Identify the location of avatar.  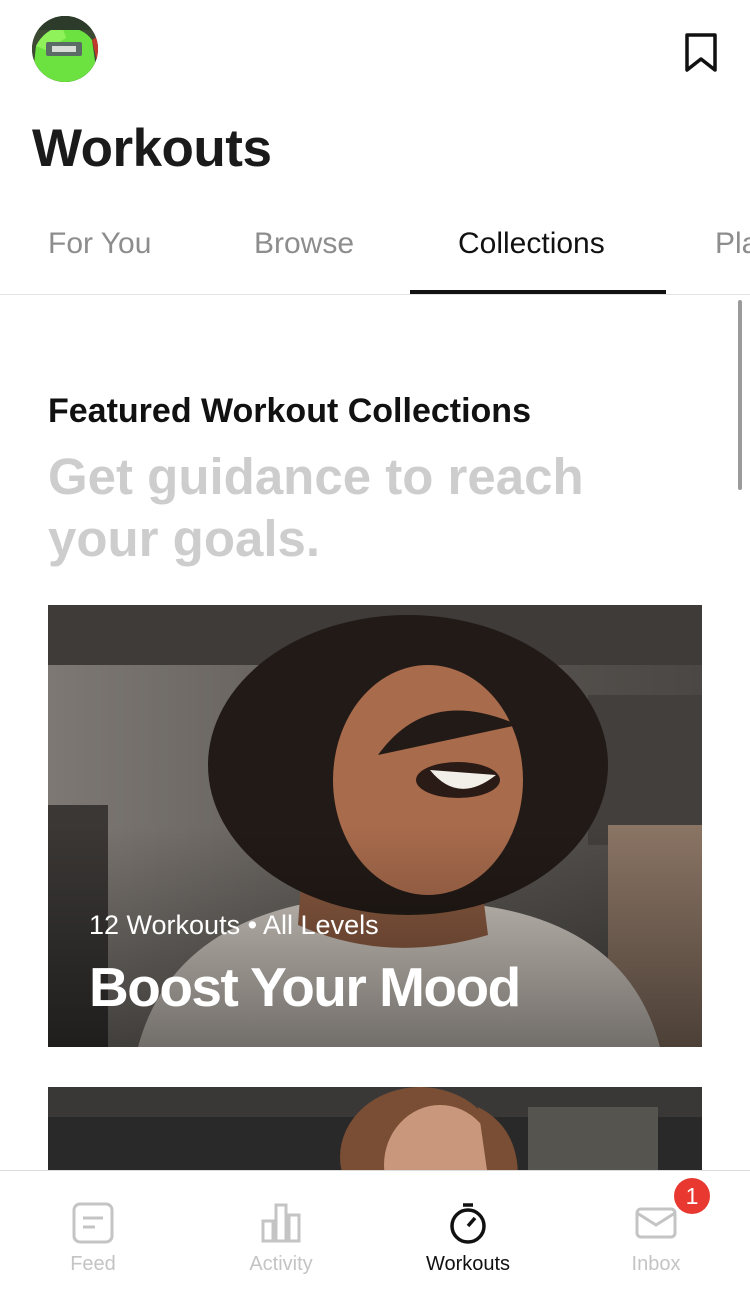
(65, 49).